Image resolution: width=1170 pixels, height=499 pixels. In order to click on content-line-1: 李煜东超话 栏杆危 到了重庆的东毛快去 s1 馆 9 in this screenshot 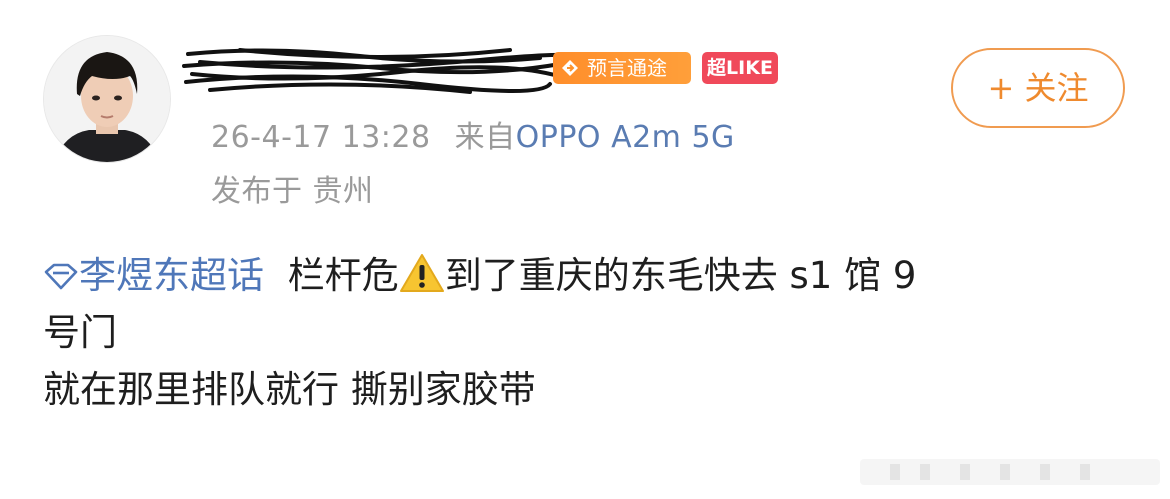, I will do `click(588, 276)`.